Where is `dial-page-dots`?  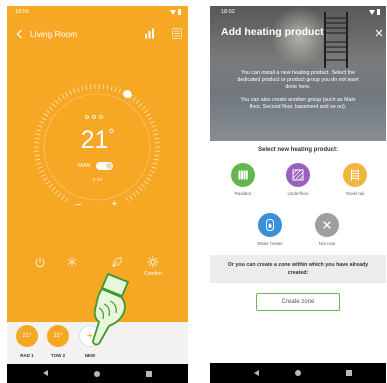 dial-page-dots is located at coordinates (94, 117).